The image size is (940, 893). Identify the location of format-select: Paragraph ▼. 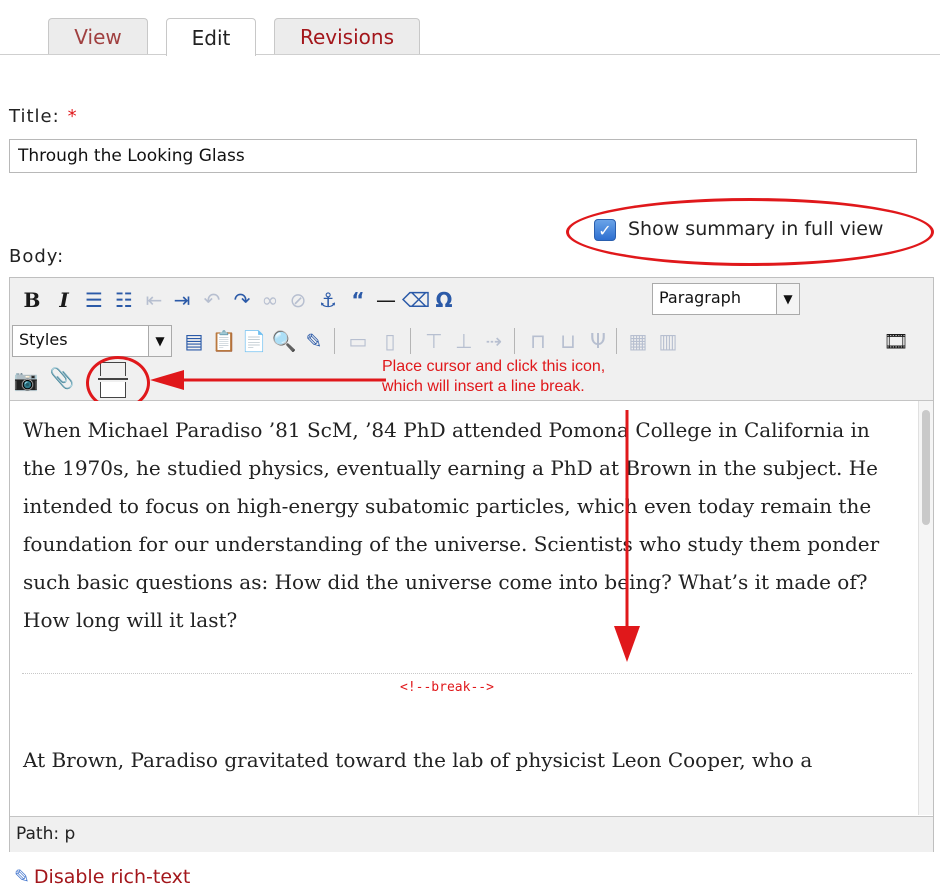
(726, 299).